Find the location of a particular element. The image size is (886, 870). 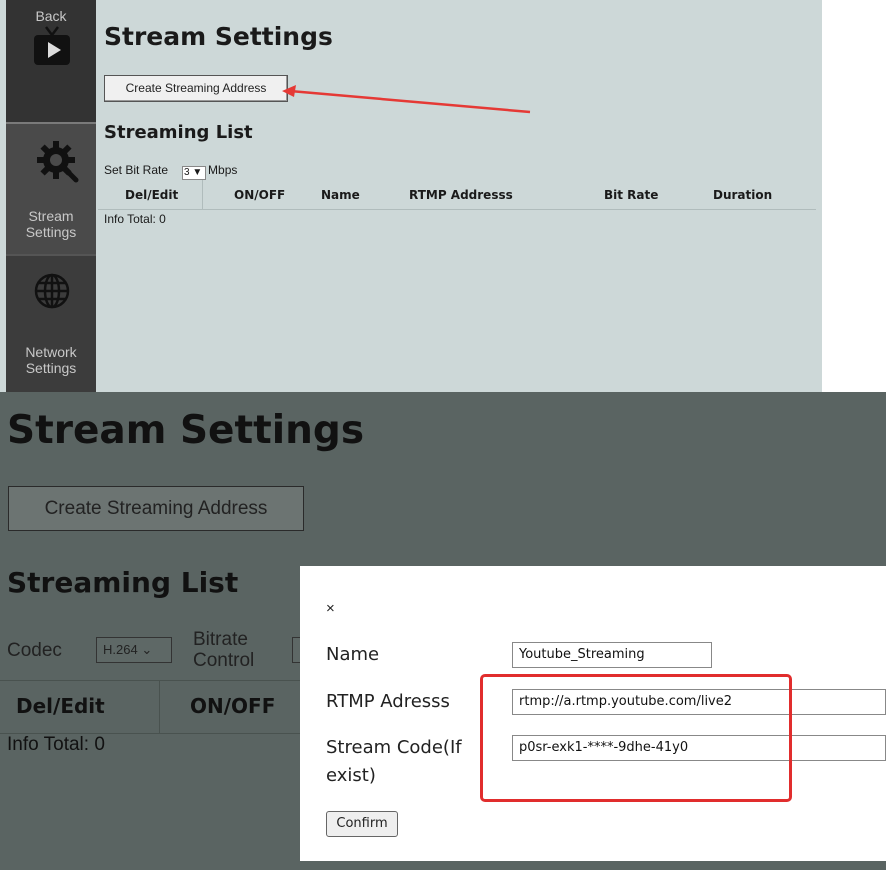

bitrate-label: Set Bit Rate is located at coordinates (136, 170).